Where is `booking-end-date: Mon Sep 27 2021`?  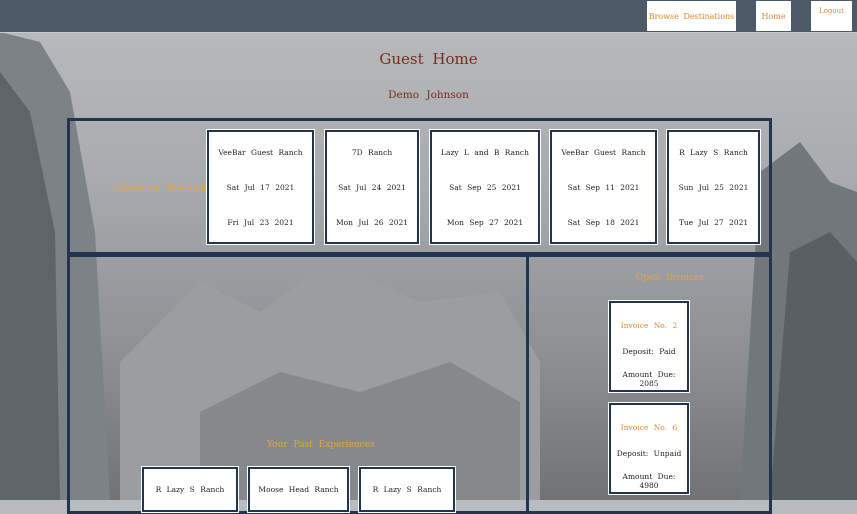 booking-end-date: Mon Sep 27 2021 is located at coordinates (485, 222).